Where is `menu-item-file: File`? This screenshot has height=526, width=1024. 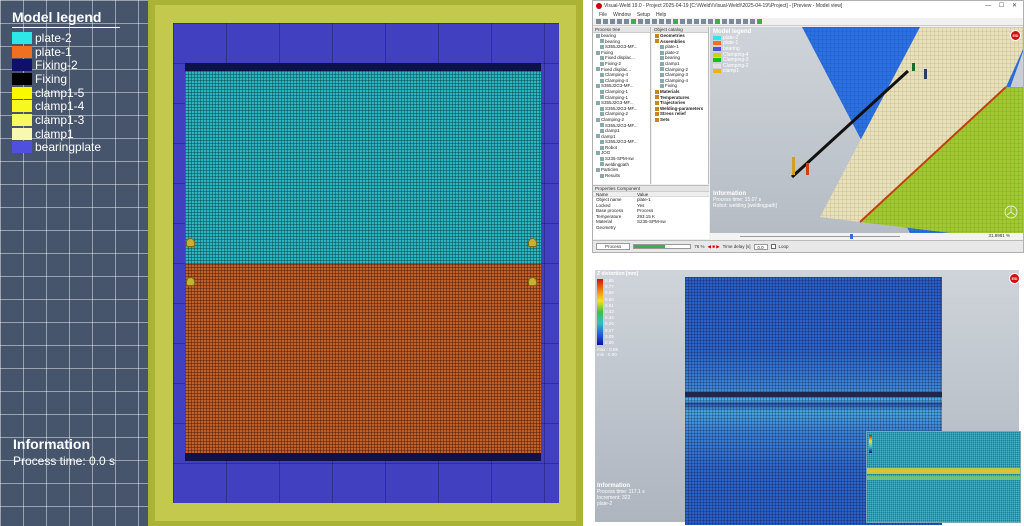 menu-item-file: File is located at coordinates (603, 15).